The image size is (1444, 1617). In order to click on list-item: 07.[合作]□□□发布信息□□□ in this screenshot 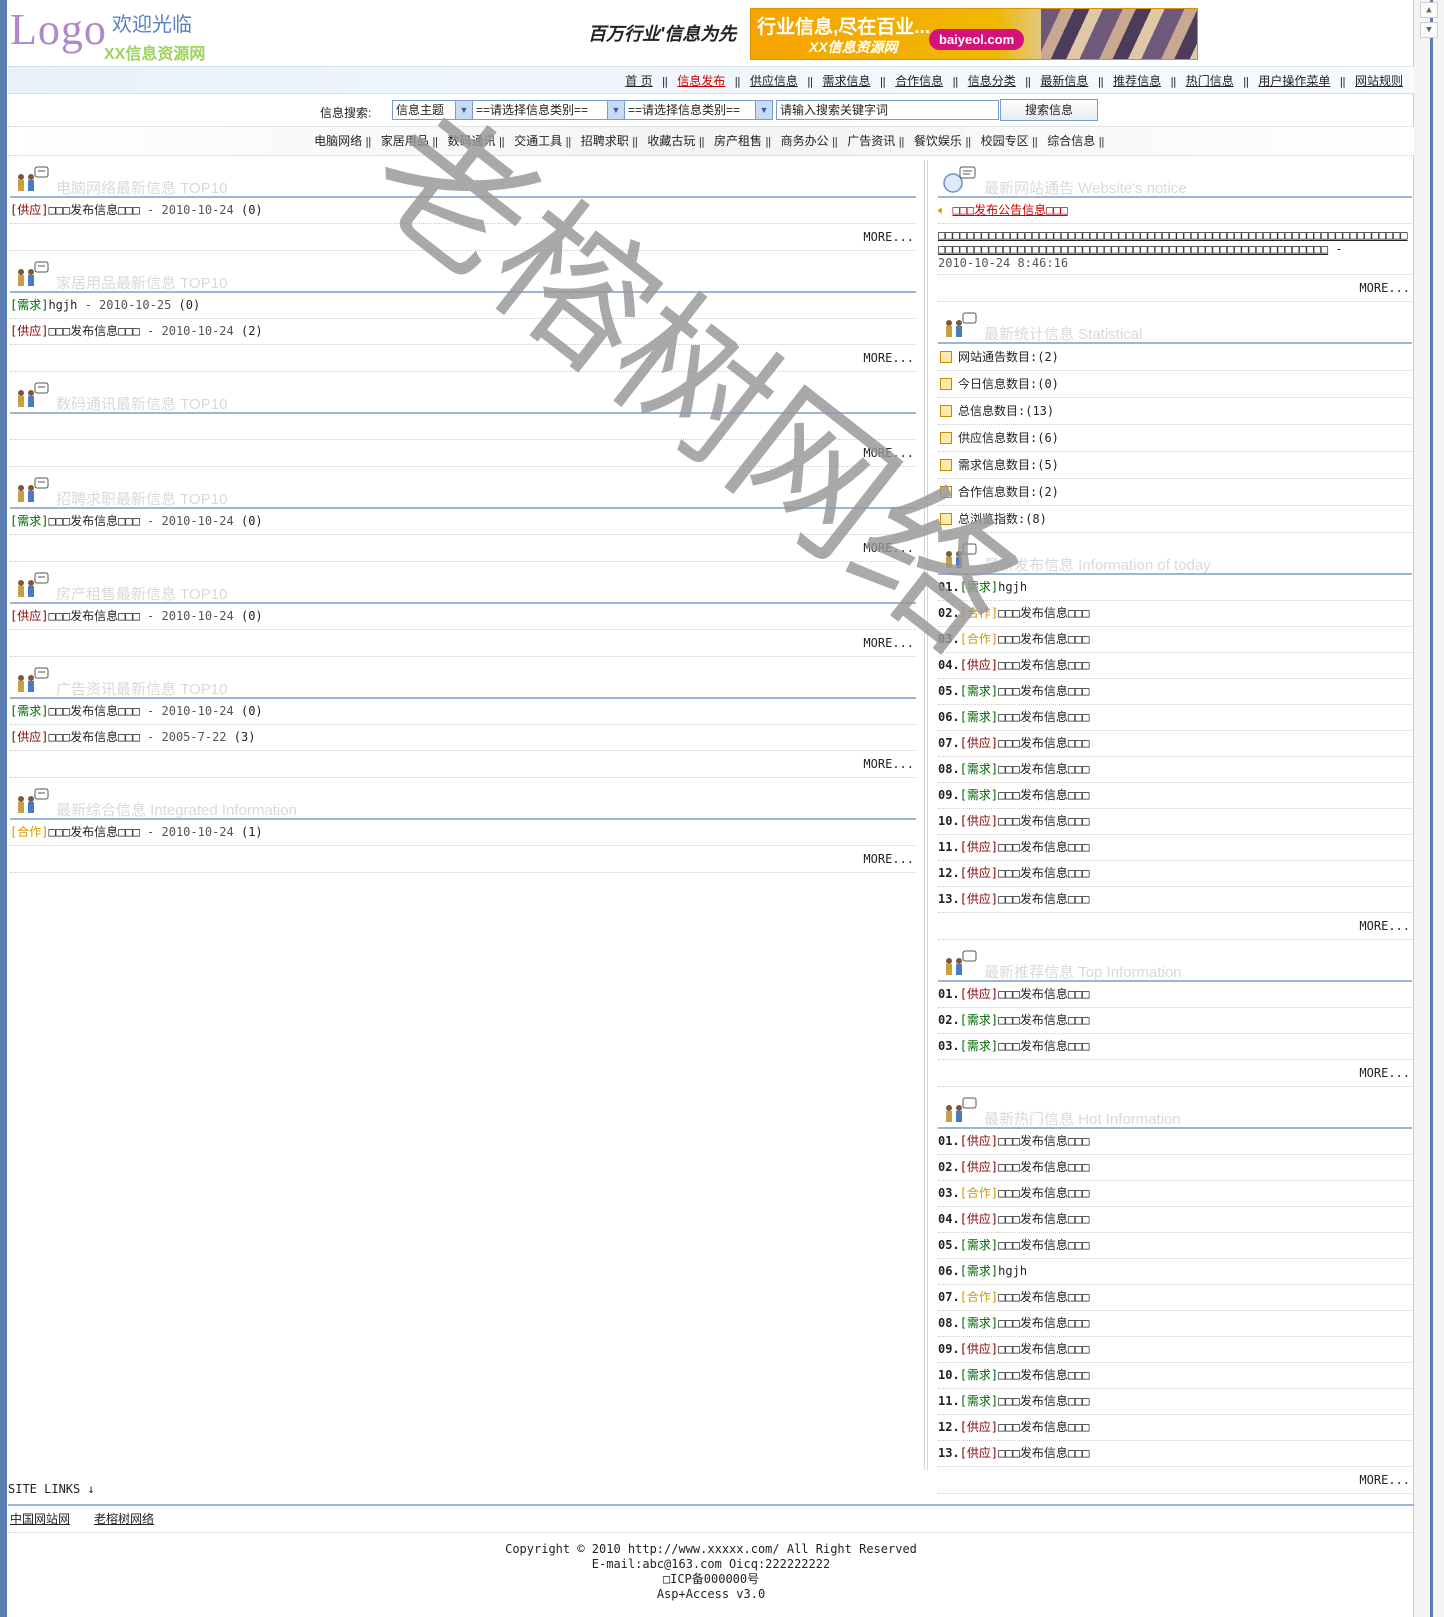, I will do `click(1175, 1298)`.